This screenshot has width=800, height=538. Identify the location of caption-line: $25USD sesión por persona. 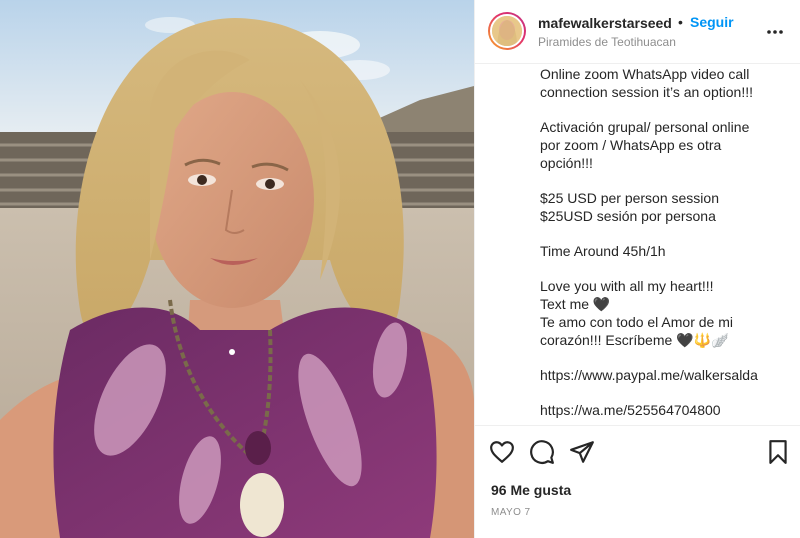
(628, 215).